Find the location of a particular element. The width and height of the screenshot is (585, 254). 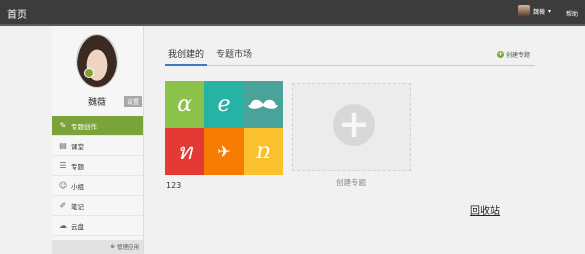

topic-card: ɑ e ท ✈ ռ is located at coordinates (224, 128).